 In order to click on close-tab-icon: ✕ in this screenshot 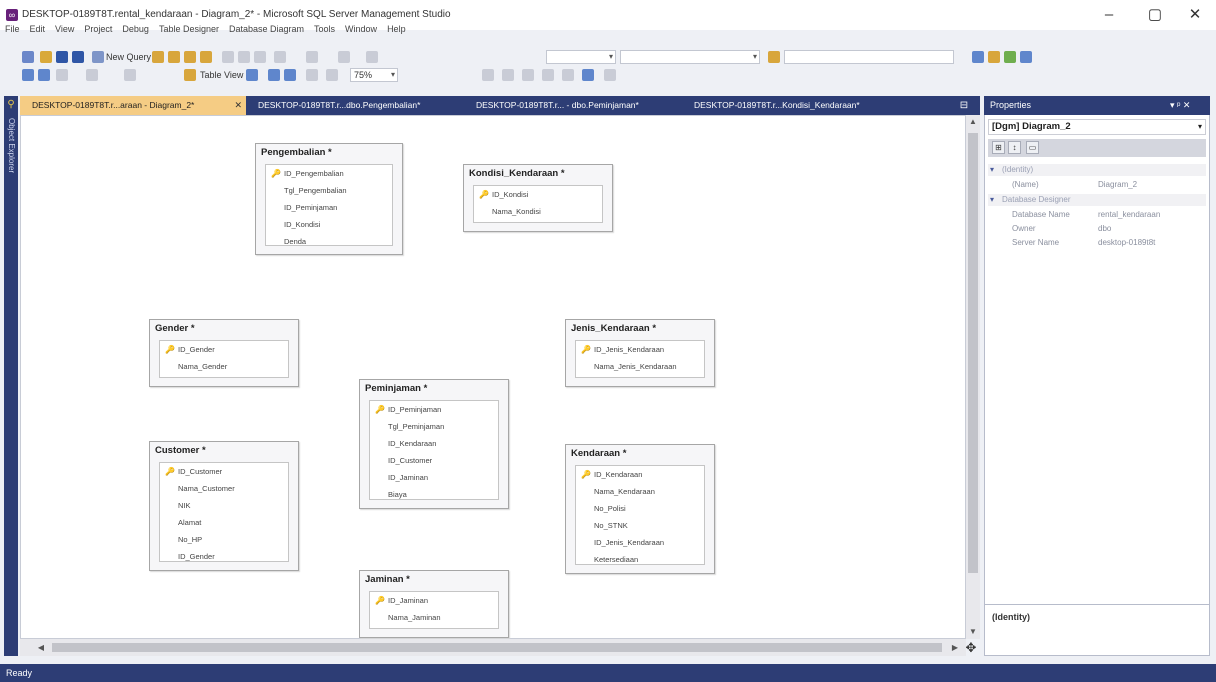, I will do `click(238, 105)`.